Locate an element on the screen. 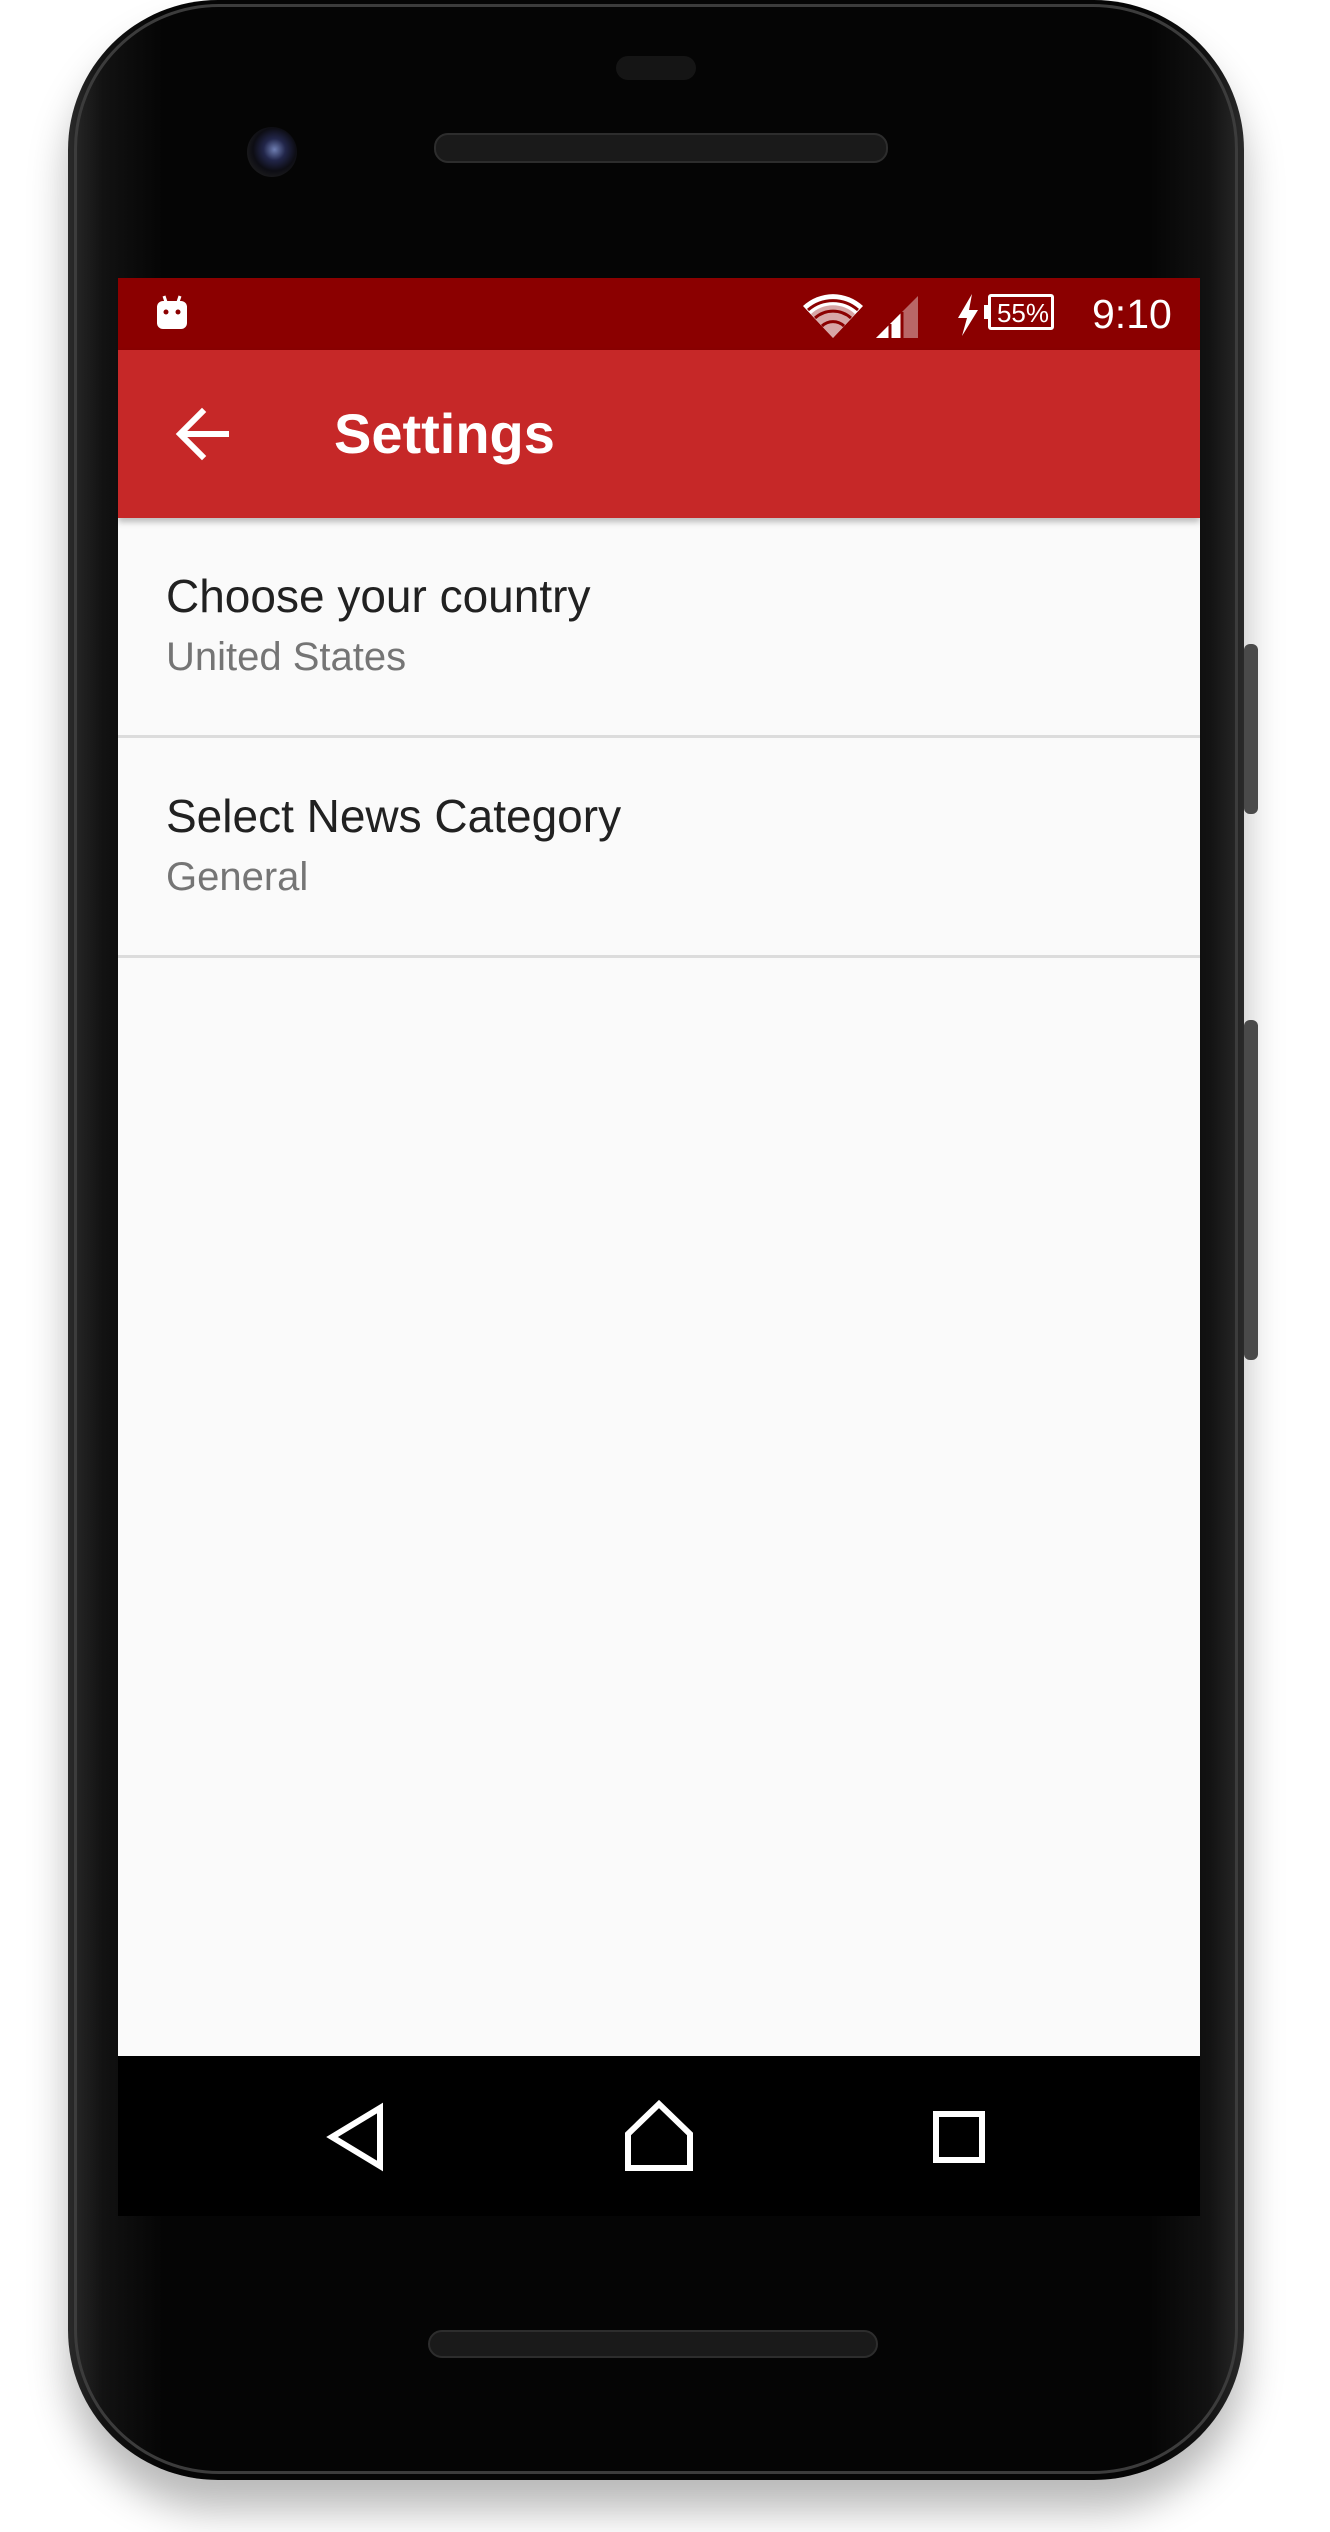  back-triangle-icon is located at coordinates (359, 2137).